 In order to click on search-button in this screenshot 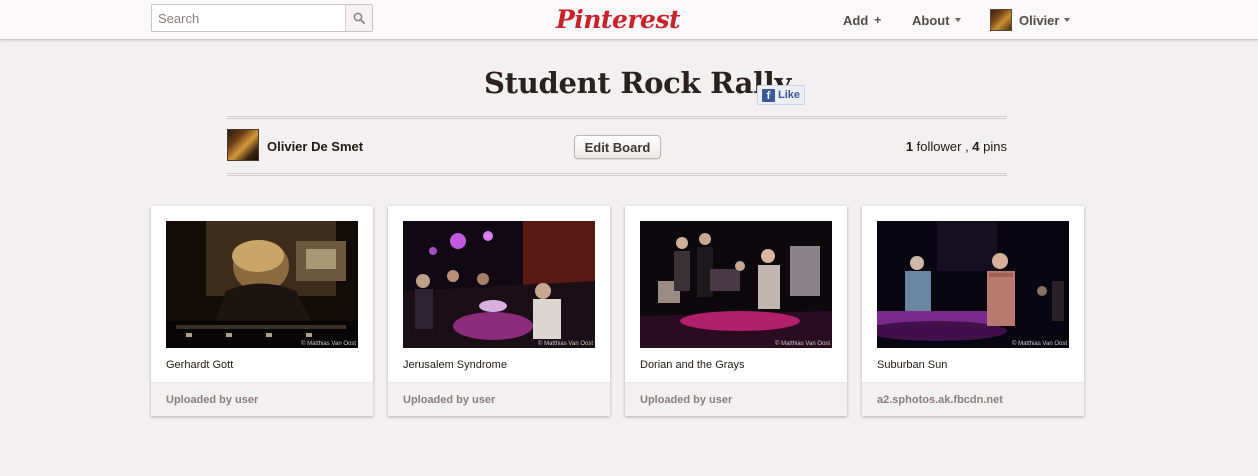, I will do `click(358, 18)`.